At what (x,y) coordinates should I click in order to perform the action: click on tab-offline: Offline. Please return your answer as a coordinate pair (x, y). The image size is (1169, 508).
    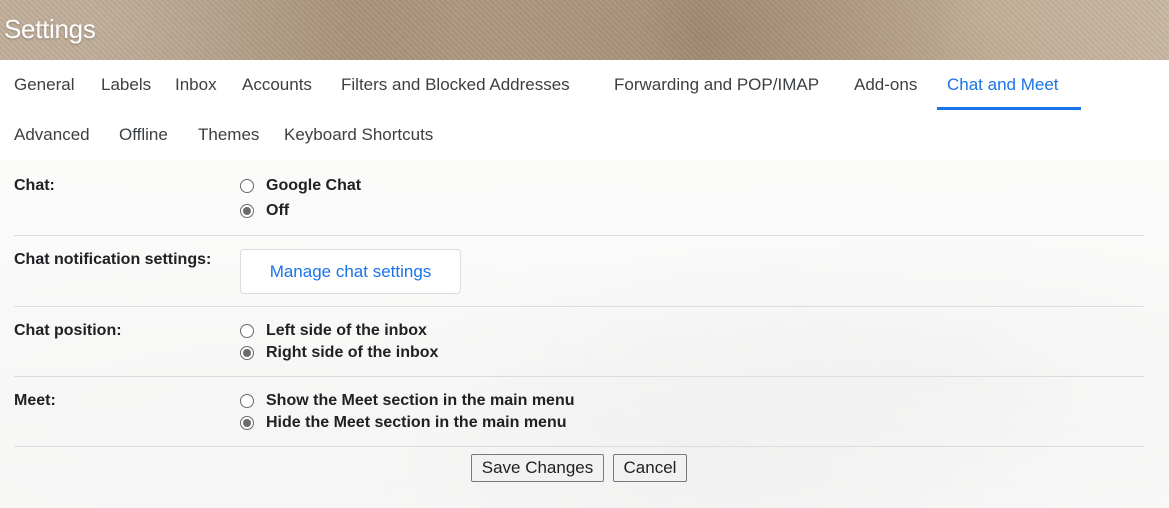
    Looking at the image, I should click on (143, 135).